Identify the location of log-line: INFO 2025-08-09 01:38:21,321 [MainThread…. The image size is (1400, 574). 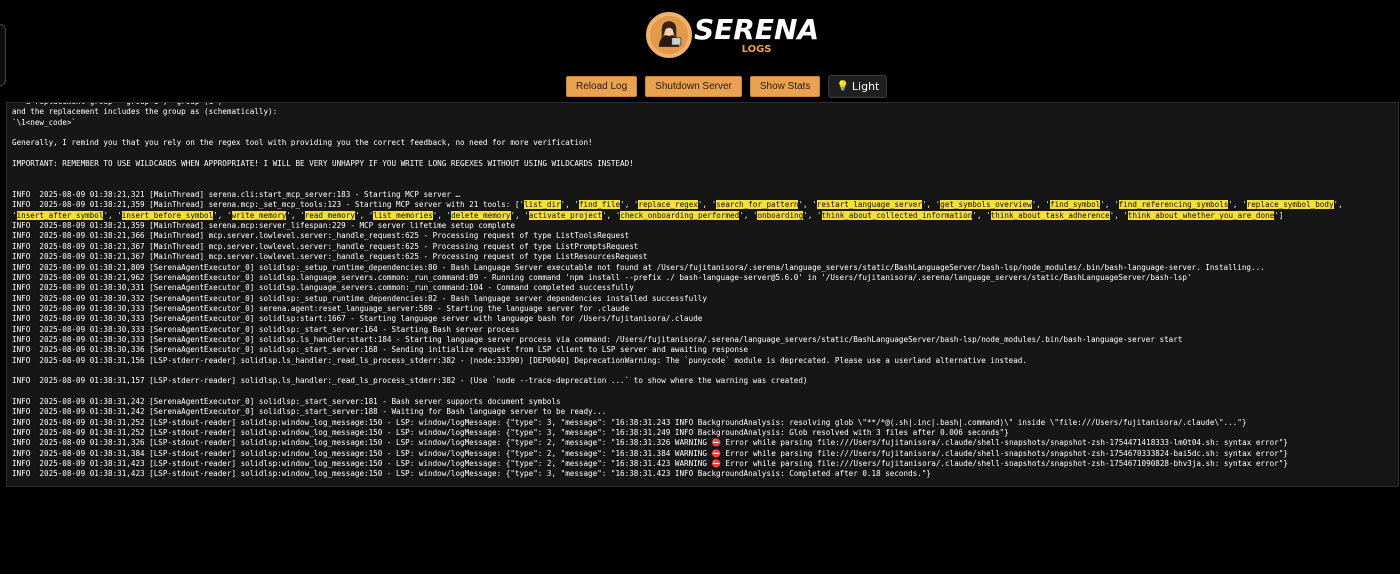
(236, 195).